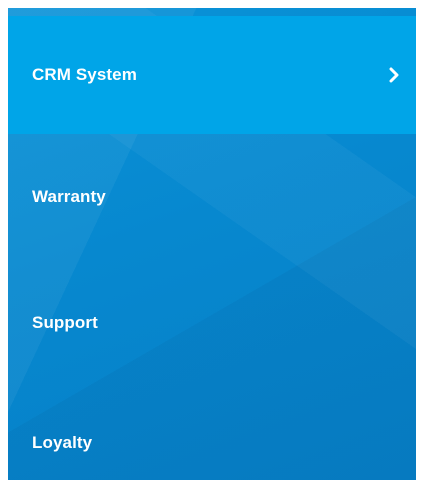  What do you see at coordinates (62, 442) in the screenshot?
I see `menu-item-label: Loyalty` at bounding box center [62, 442].